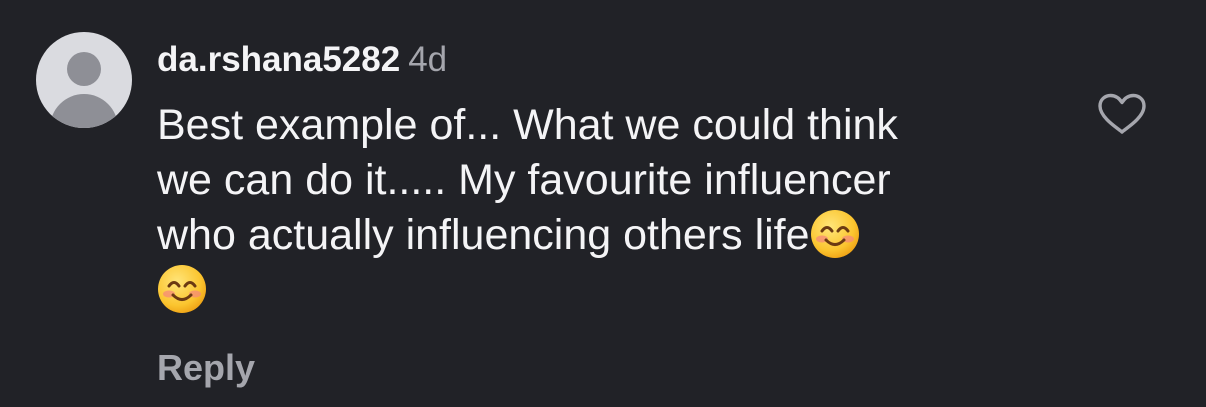 The width and height of the screenshot is (1206, 407). I want to click on comment-meta: da.rshana5282 4d, so click(302, 60).